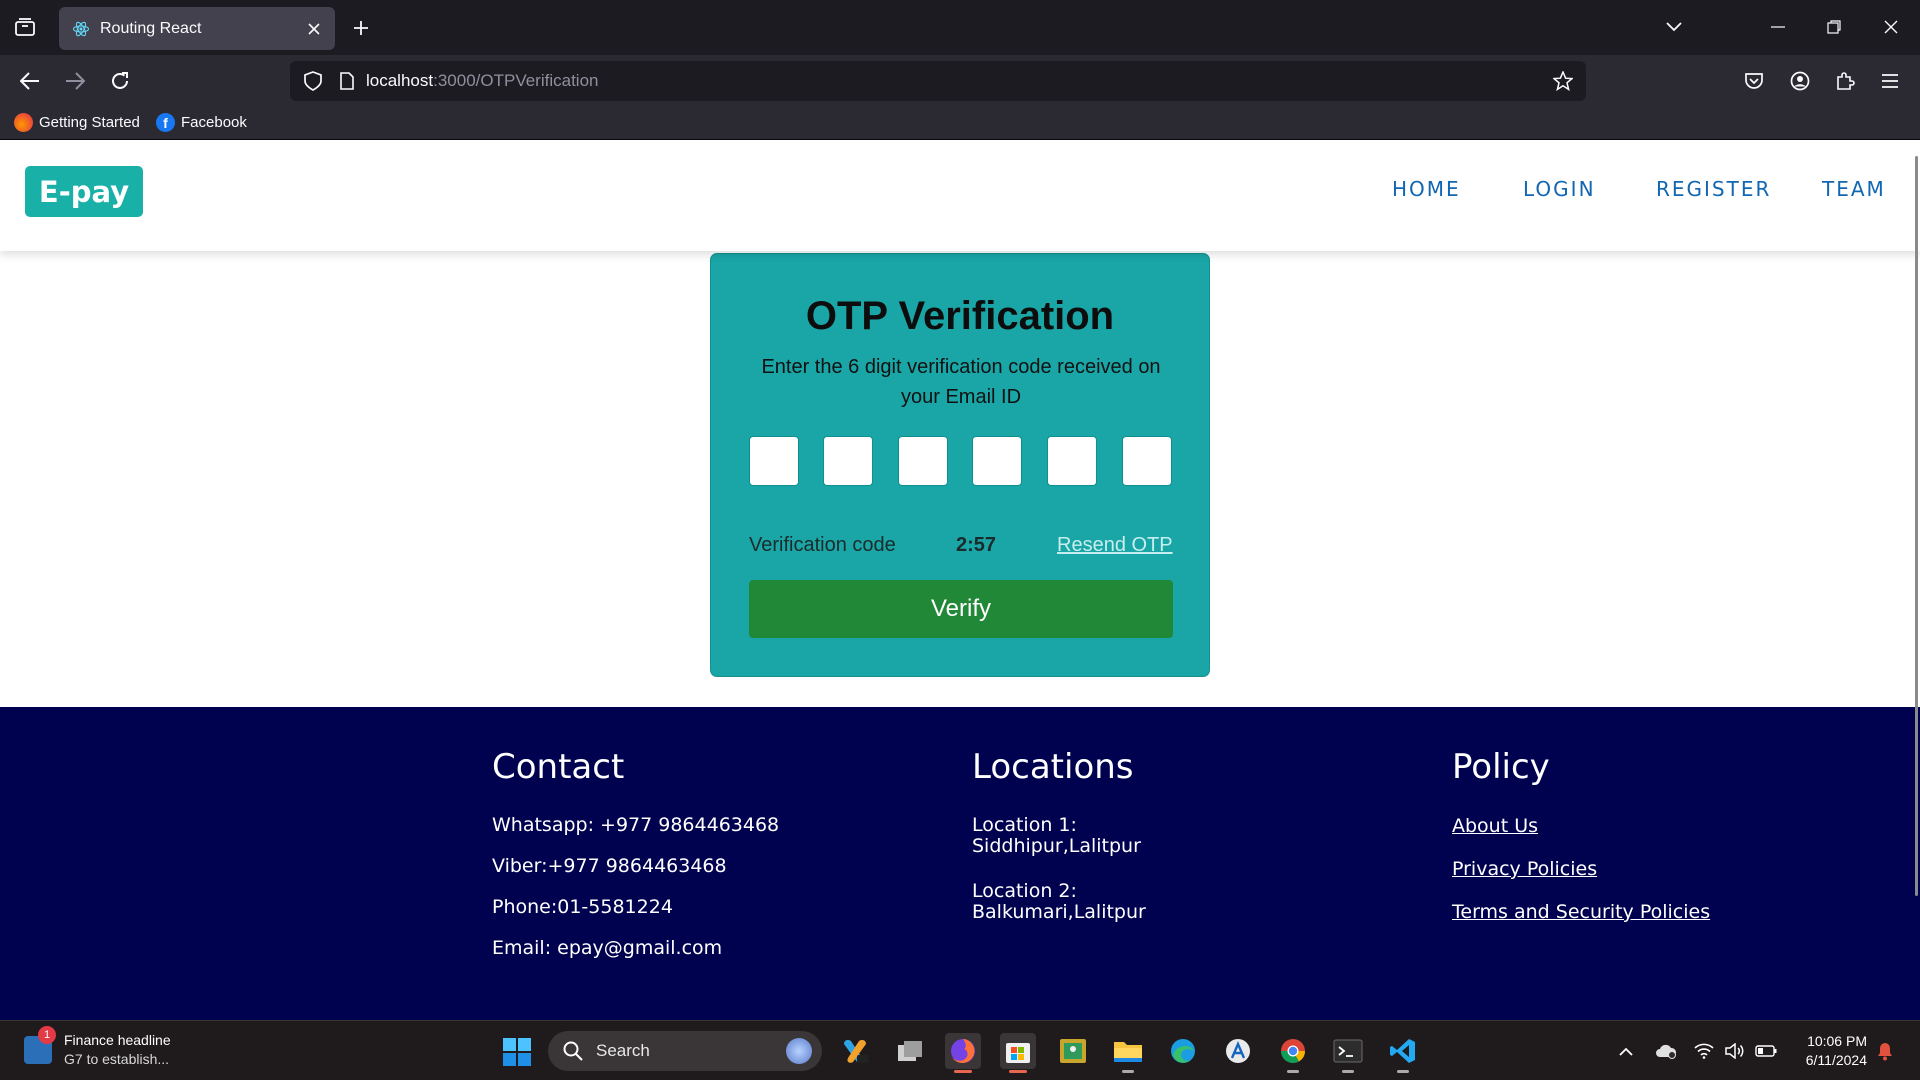  Describe the element at coordinates (822, 545) in the screenshot. I see `verification-code-label: Verification code` at that location.